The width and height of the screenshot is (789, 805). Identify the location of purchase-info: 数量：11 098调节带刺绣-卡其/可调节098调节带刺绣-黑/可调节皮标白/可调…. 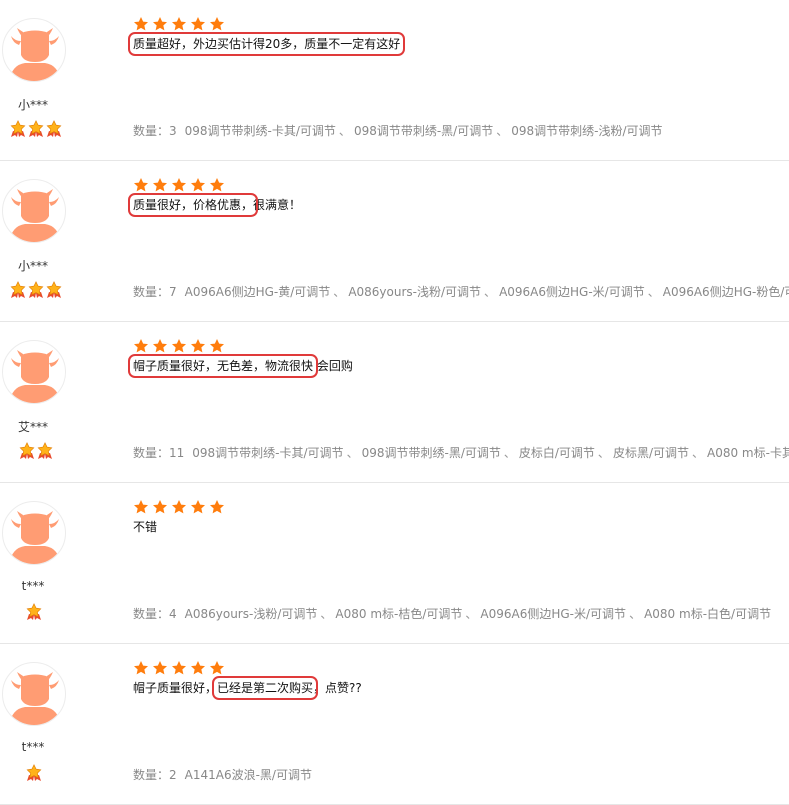
(461, 452).